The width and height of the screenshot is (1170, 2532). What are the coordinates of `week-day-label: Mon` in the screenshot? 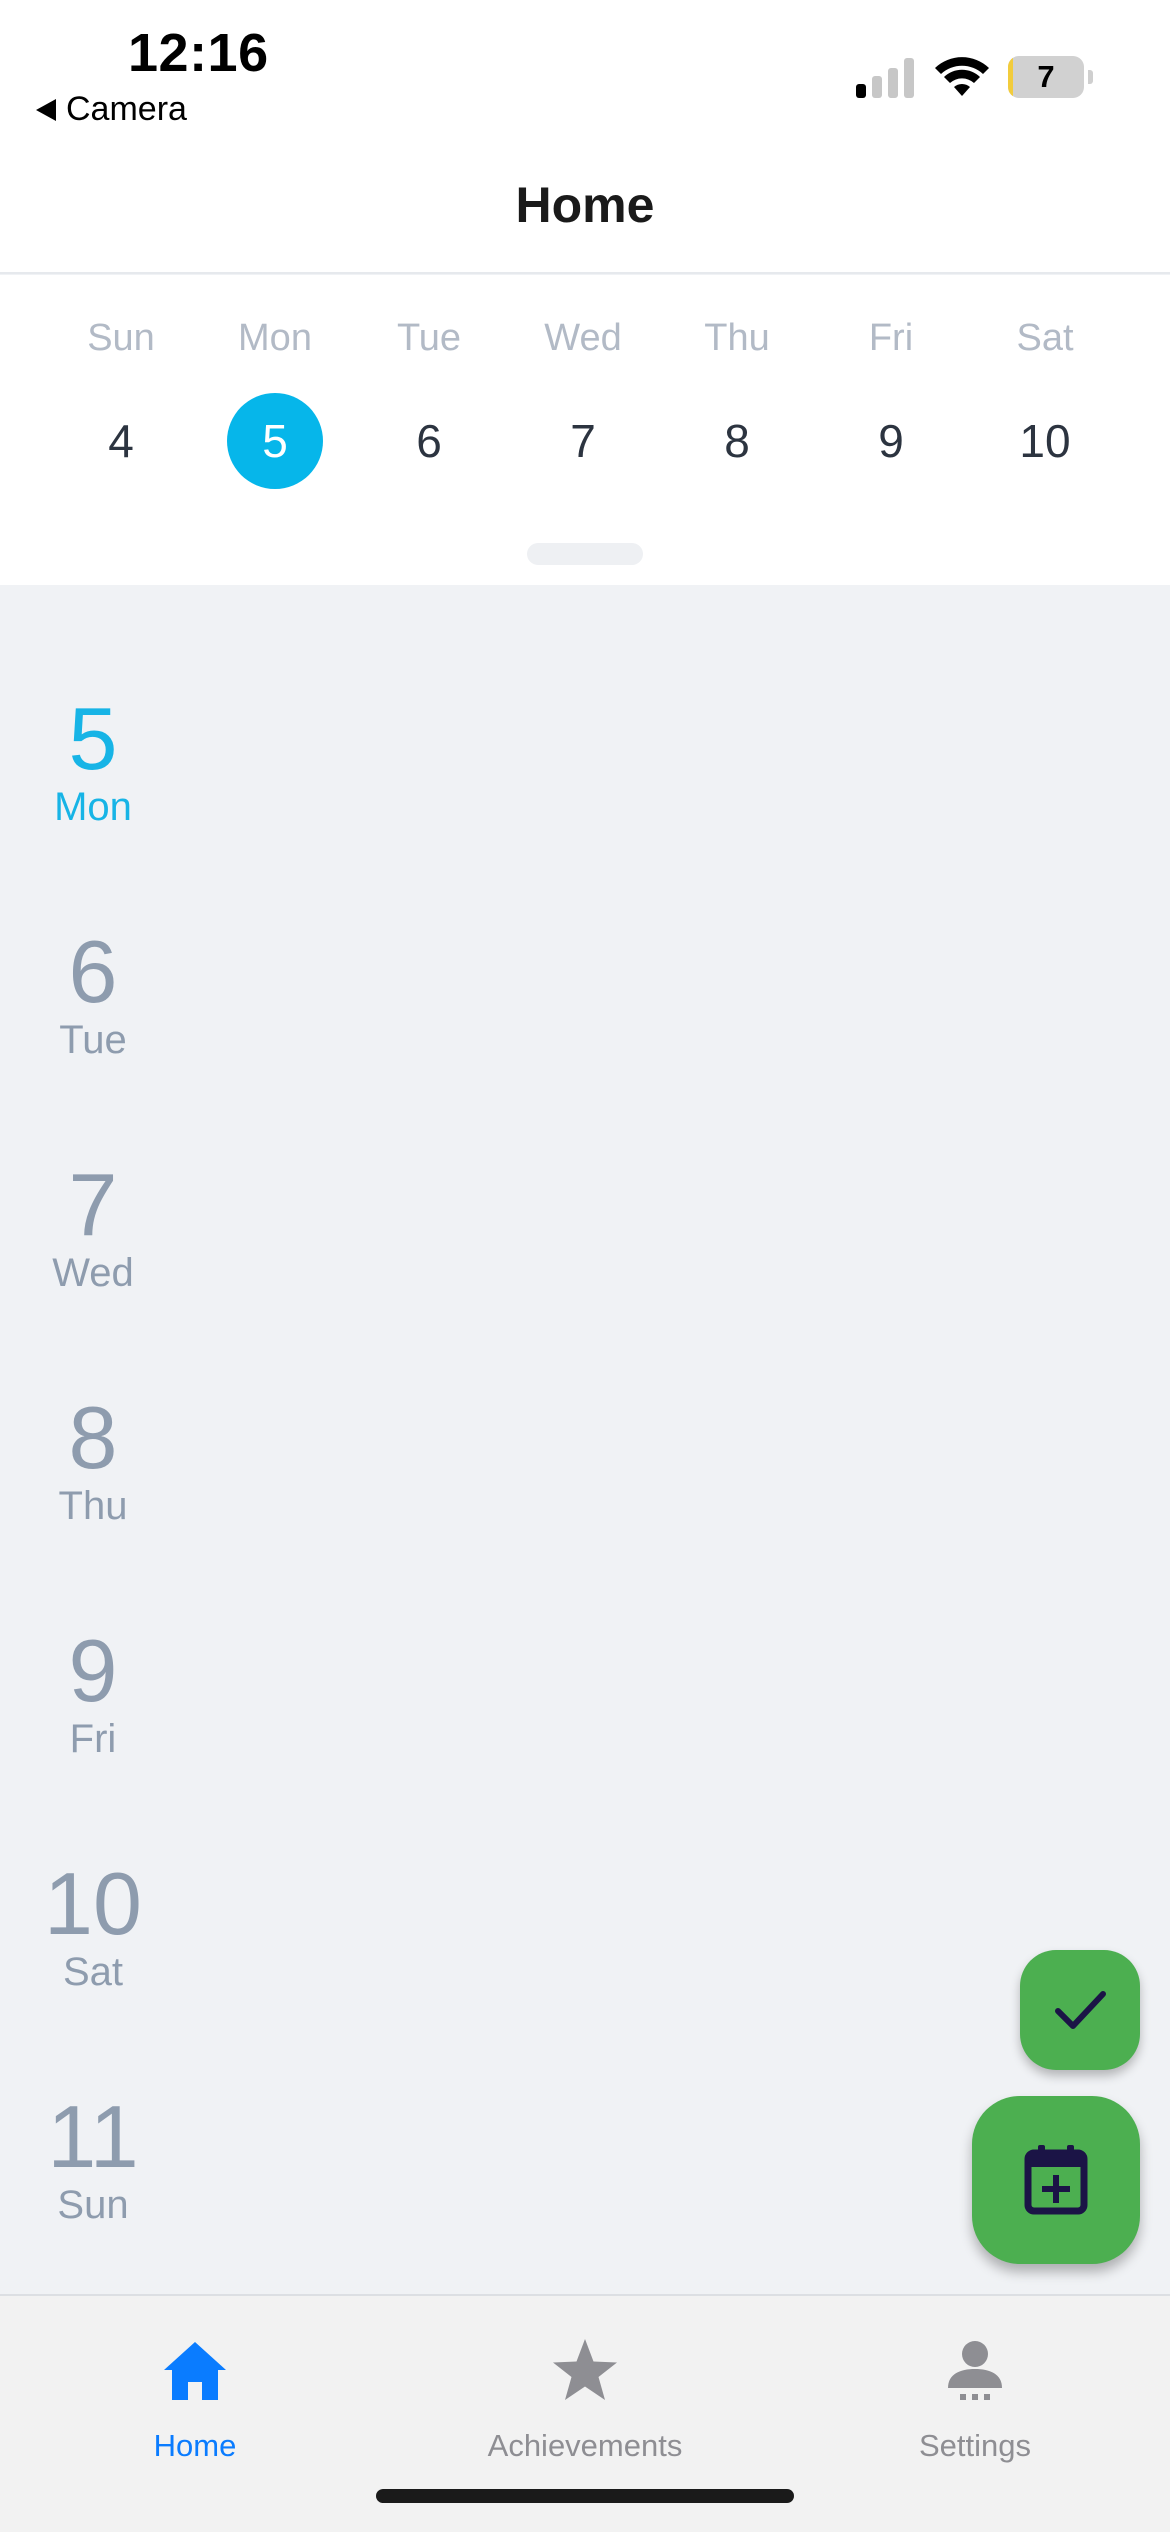 It's located at (275, 338).